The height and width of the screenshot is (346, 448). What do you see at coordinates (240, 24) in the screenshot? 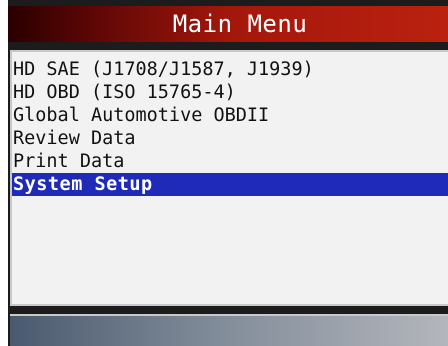
I see `page-title: Main Menu` at bounding box center [240, 24].